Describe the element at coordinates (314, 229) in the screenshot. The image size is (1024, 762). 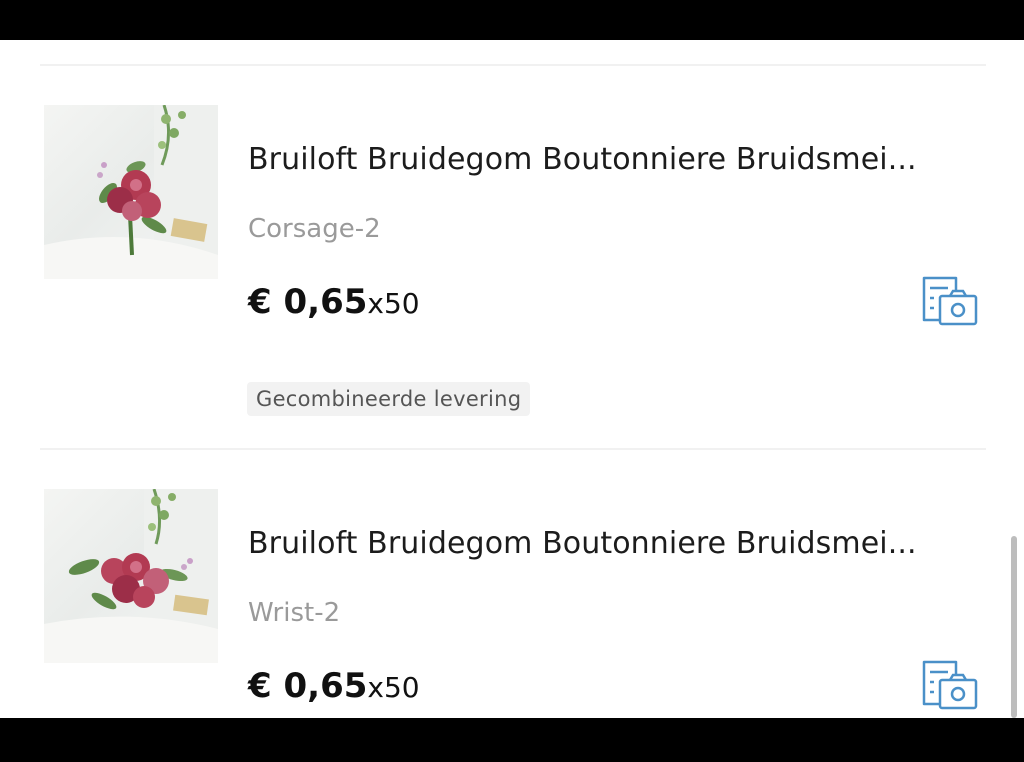
I see `product-variant: Corsage-2` at that location.